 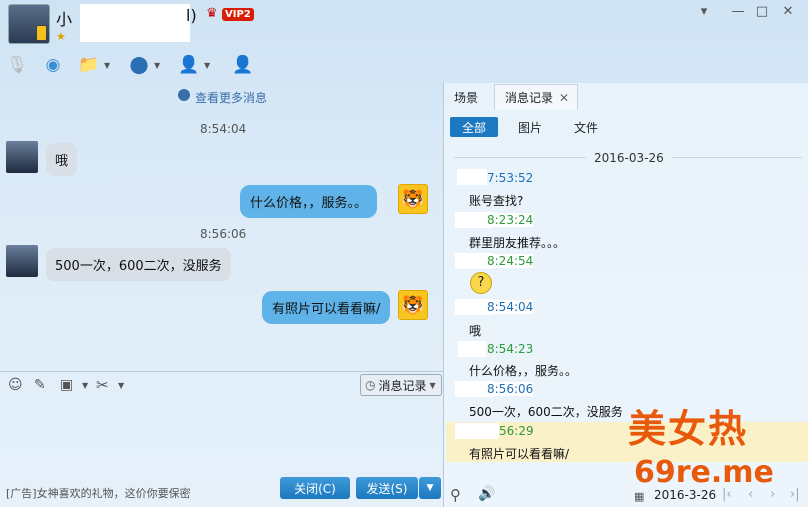 What do you see at coordinates (238, 14) in the screenshot?
I see `vip-badge: VIP2` at bounding box center [238, 14].